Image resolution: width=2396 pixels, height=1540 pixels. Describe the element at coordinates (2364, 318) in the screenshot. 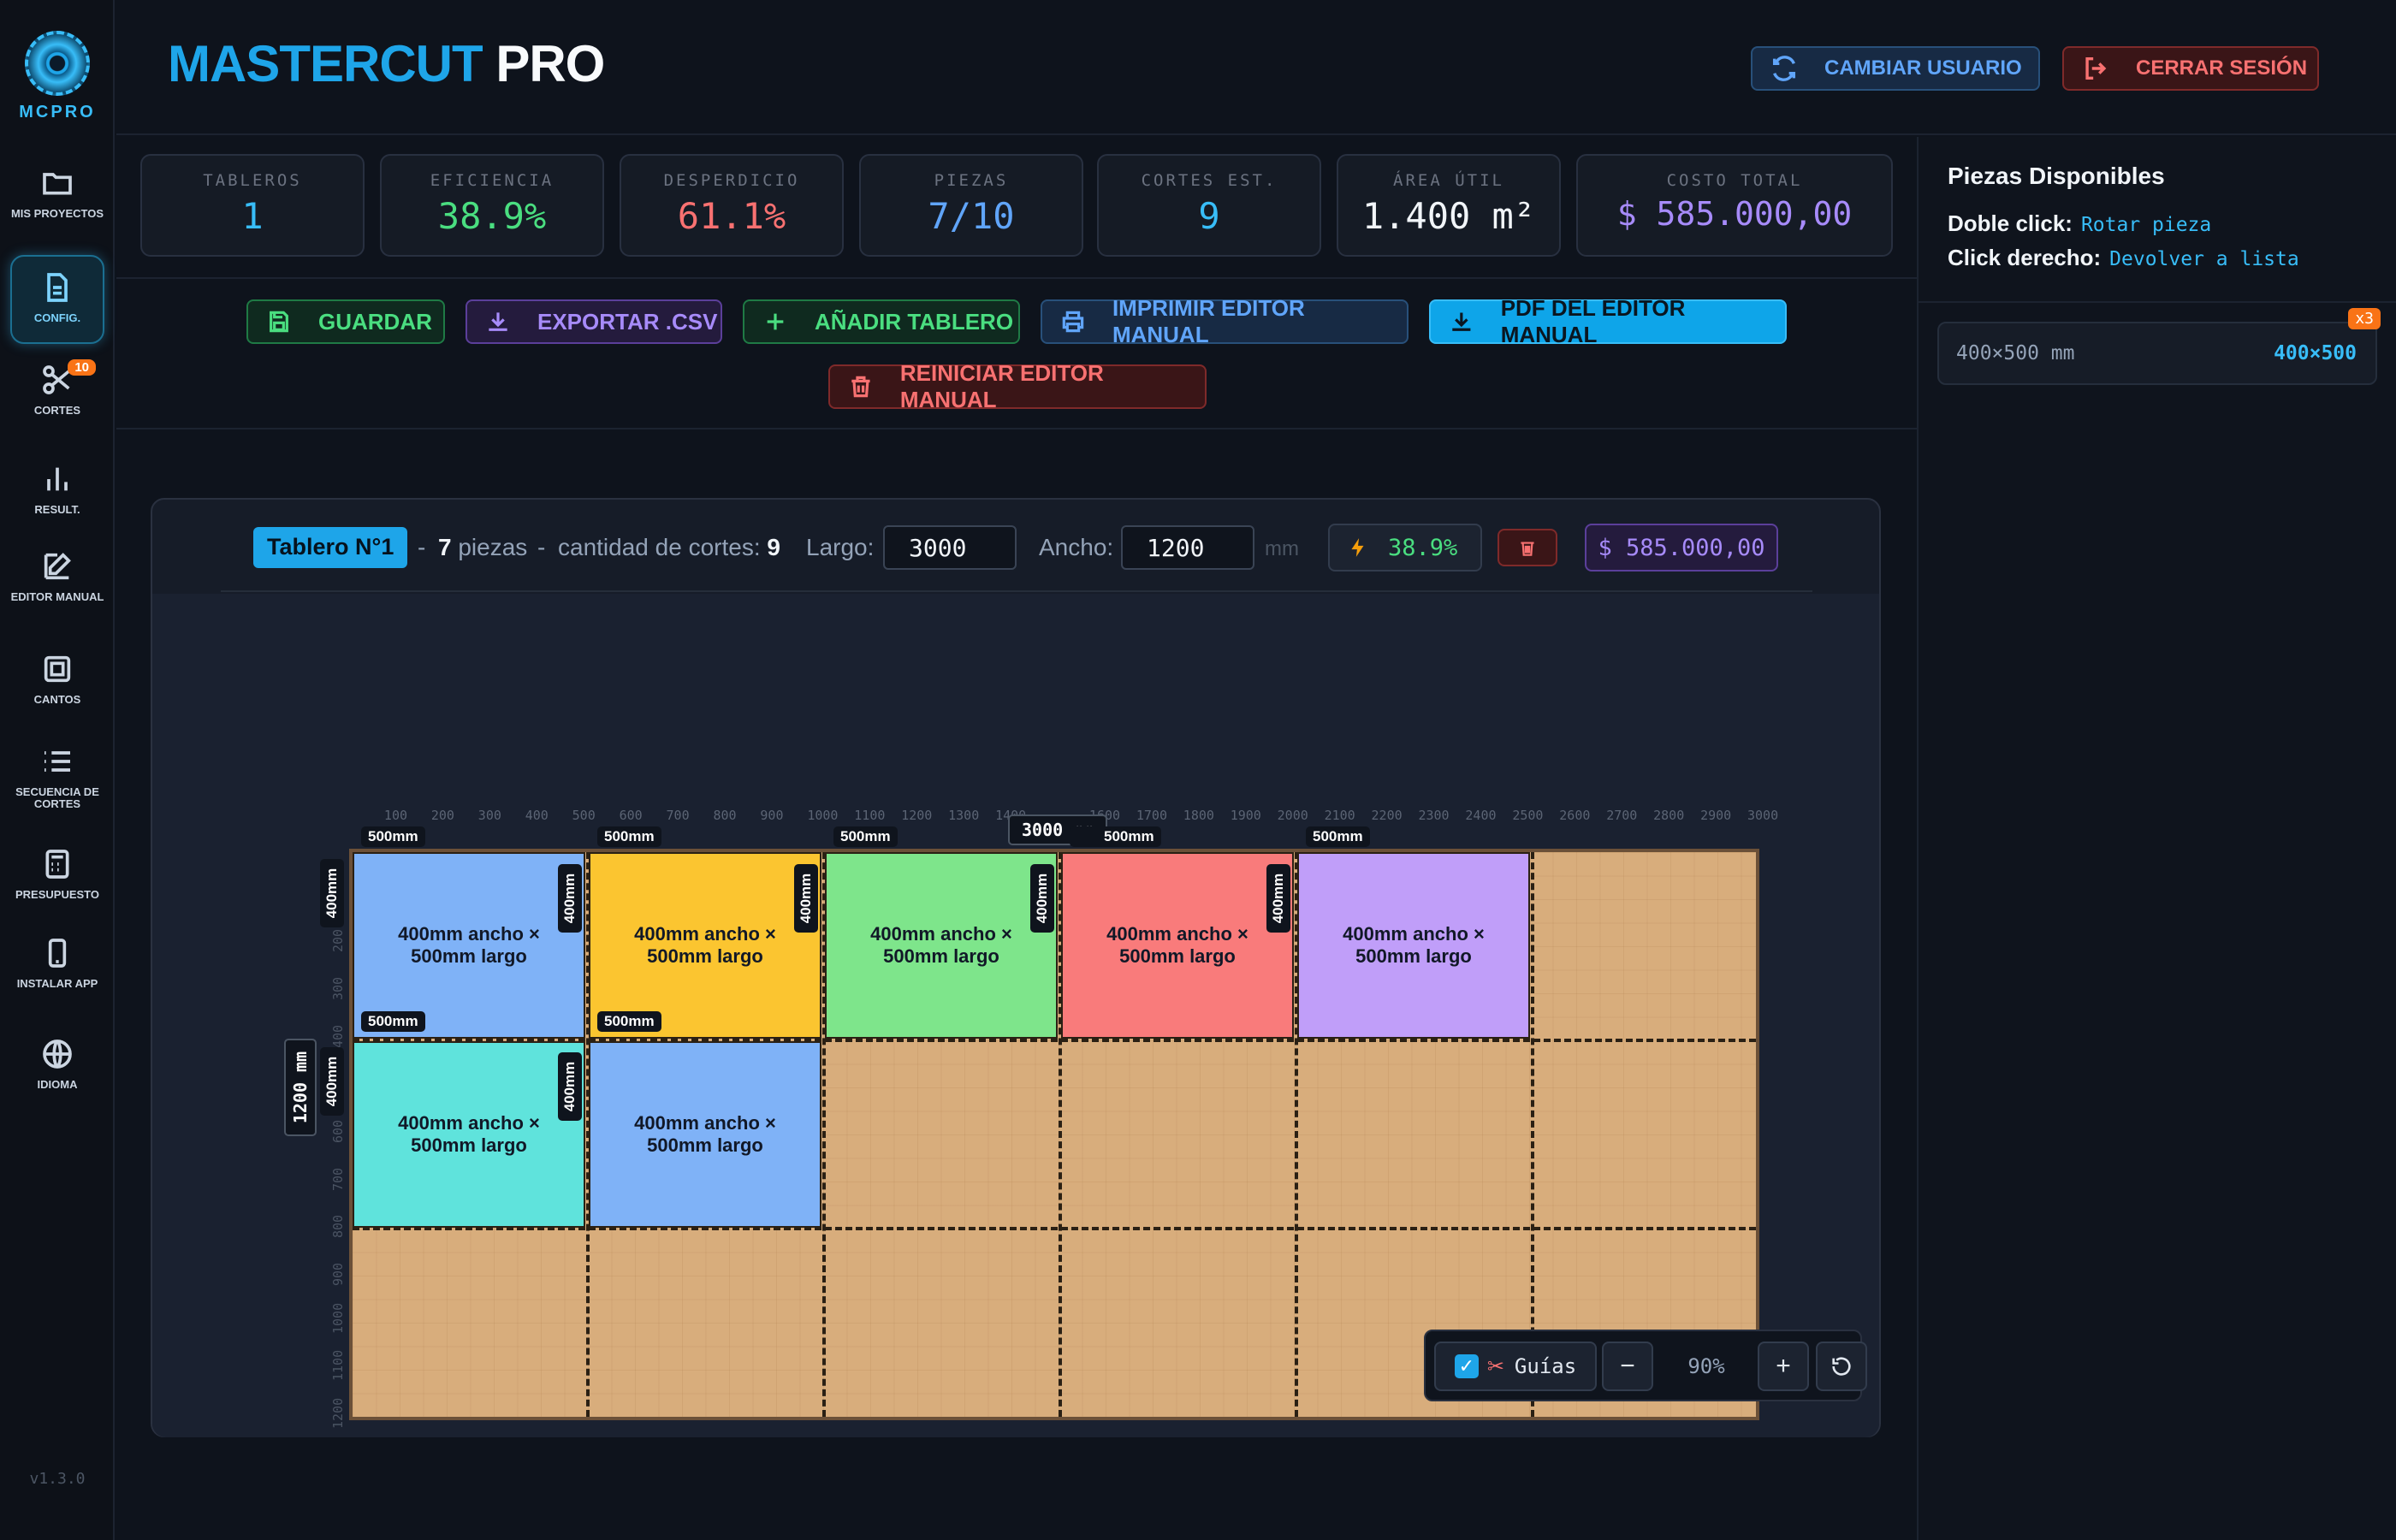

I see `piece-quantity-badge: x3` at that location.